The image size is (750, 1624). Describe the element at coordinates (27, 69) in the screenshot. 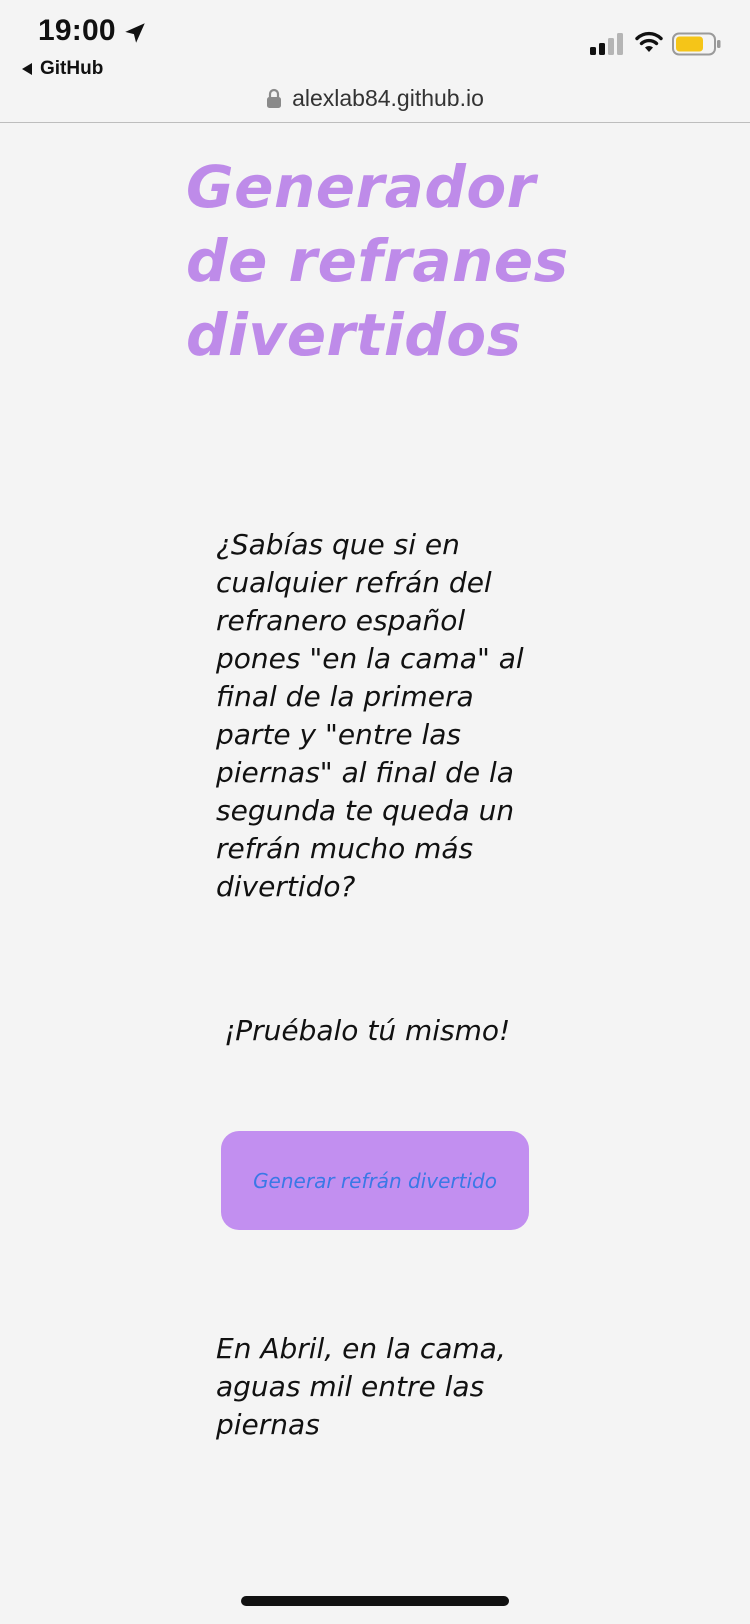

I see `back-triangle-icon` at that location.